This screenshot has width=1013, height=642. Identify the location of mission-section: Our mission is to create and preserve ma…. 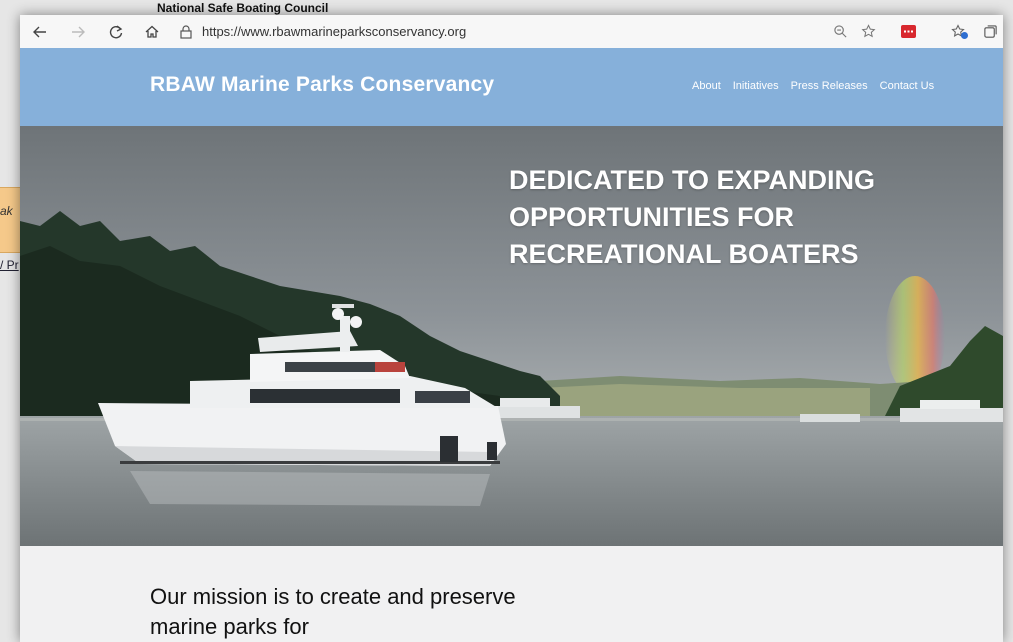
(511, 594).